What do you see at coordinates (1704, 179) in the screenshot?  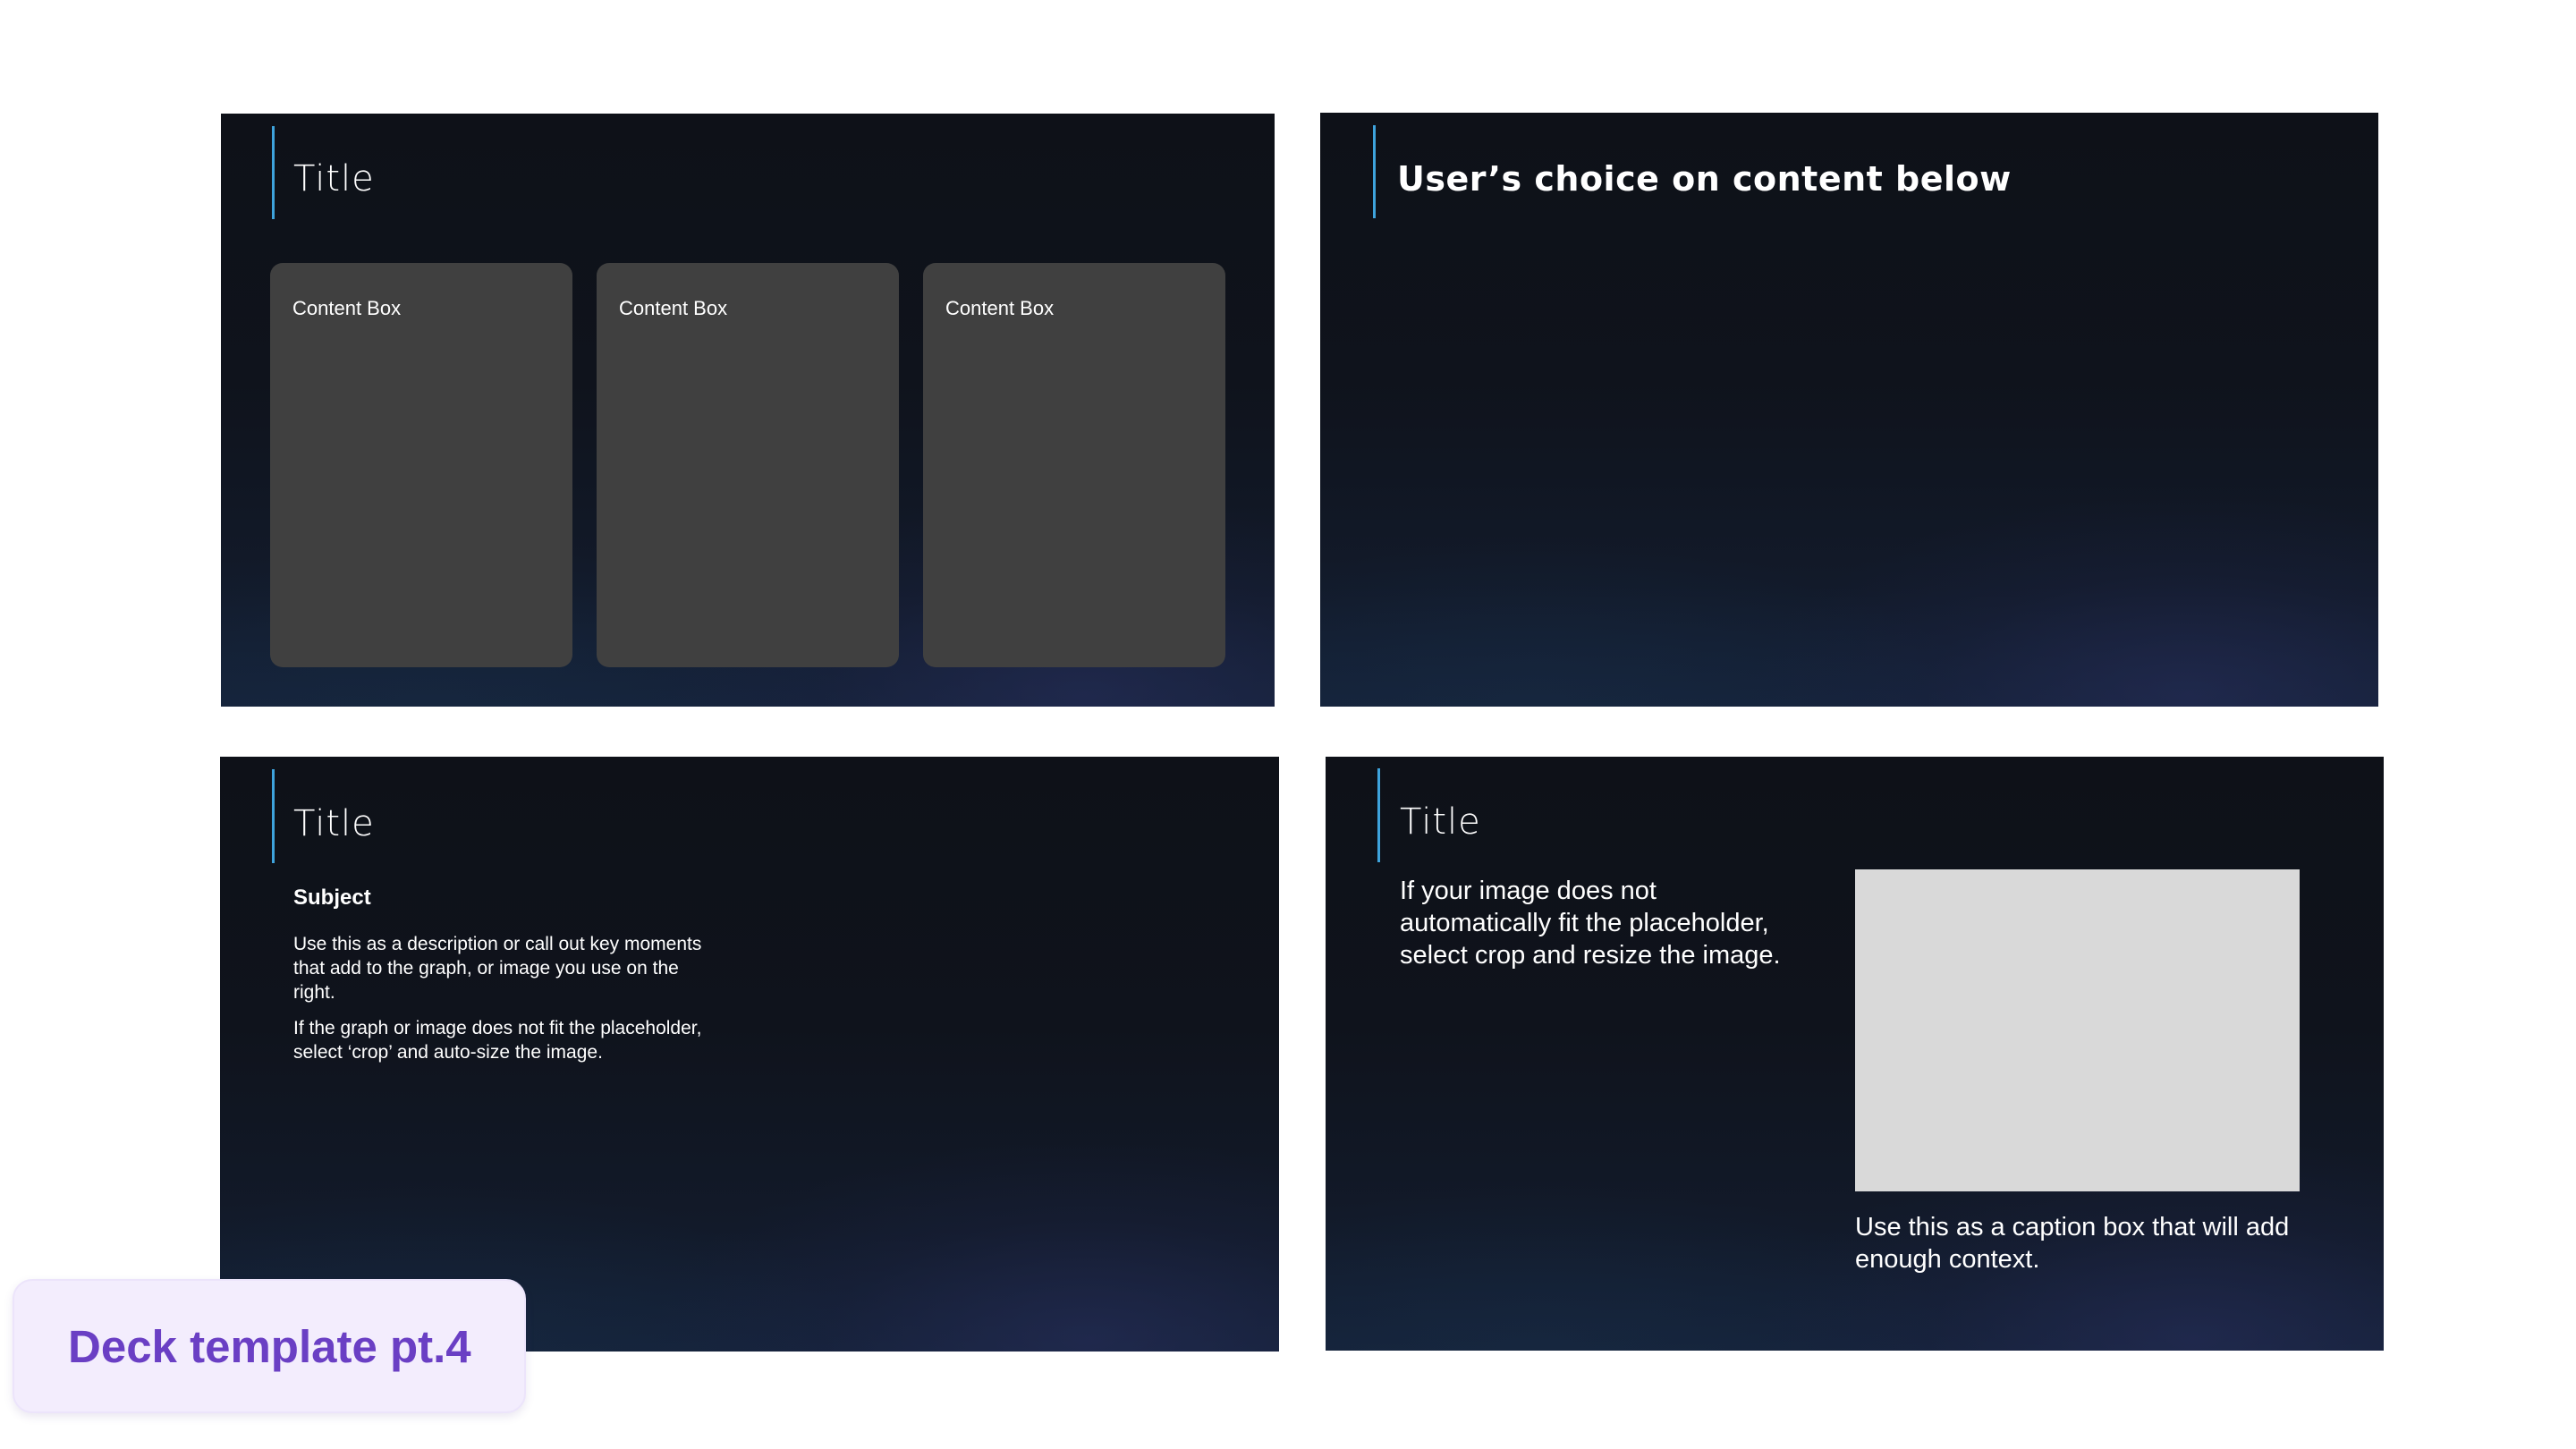 I see `slide-title: User’s choice on content below` at bounding box center [1704, 179].